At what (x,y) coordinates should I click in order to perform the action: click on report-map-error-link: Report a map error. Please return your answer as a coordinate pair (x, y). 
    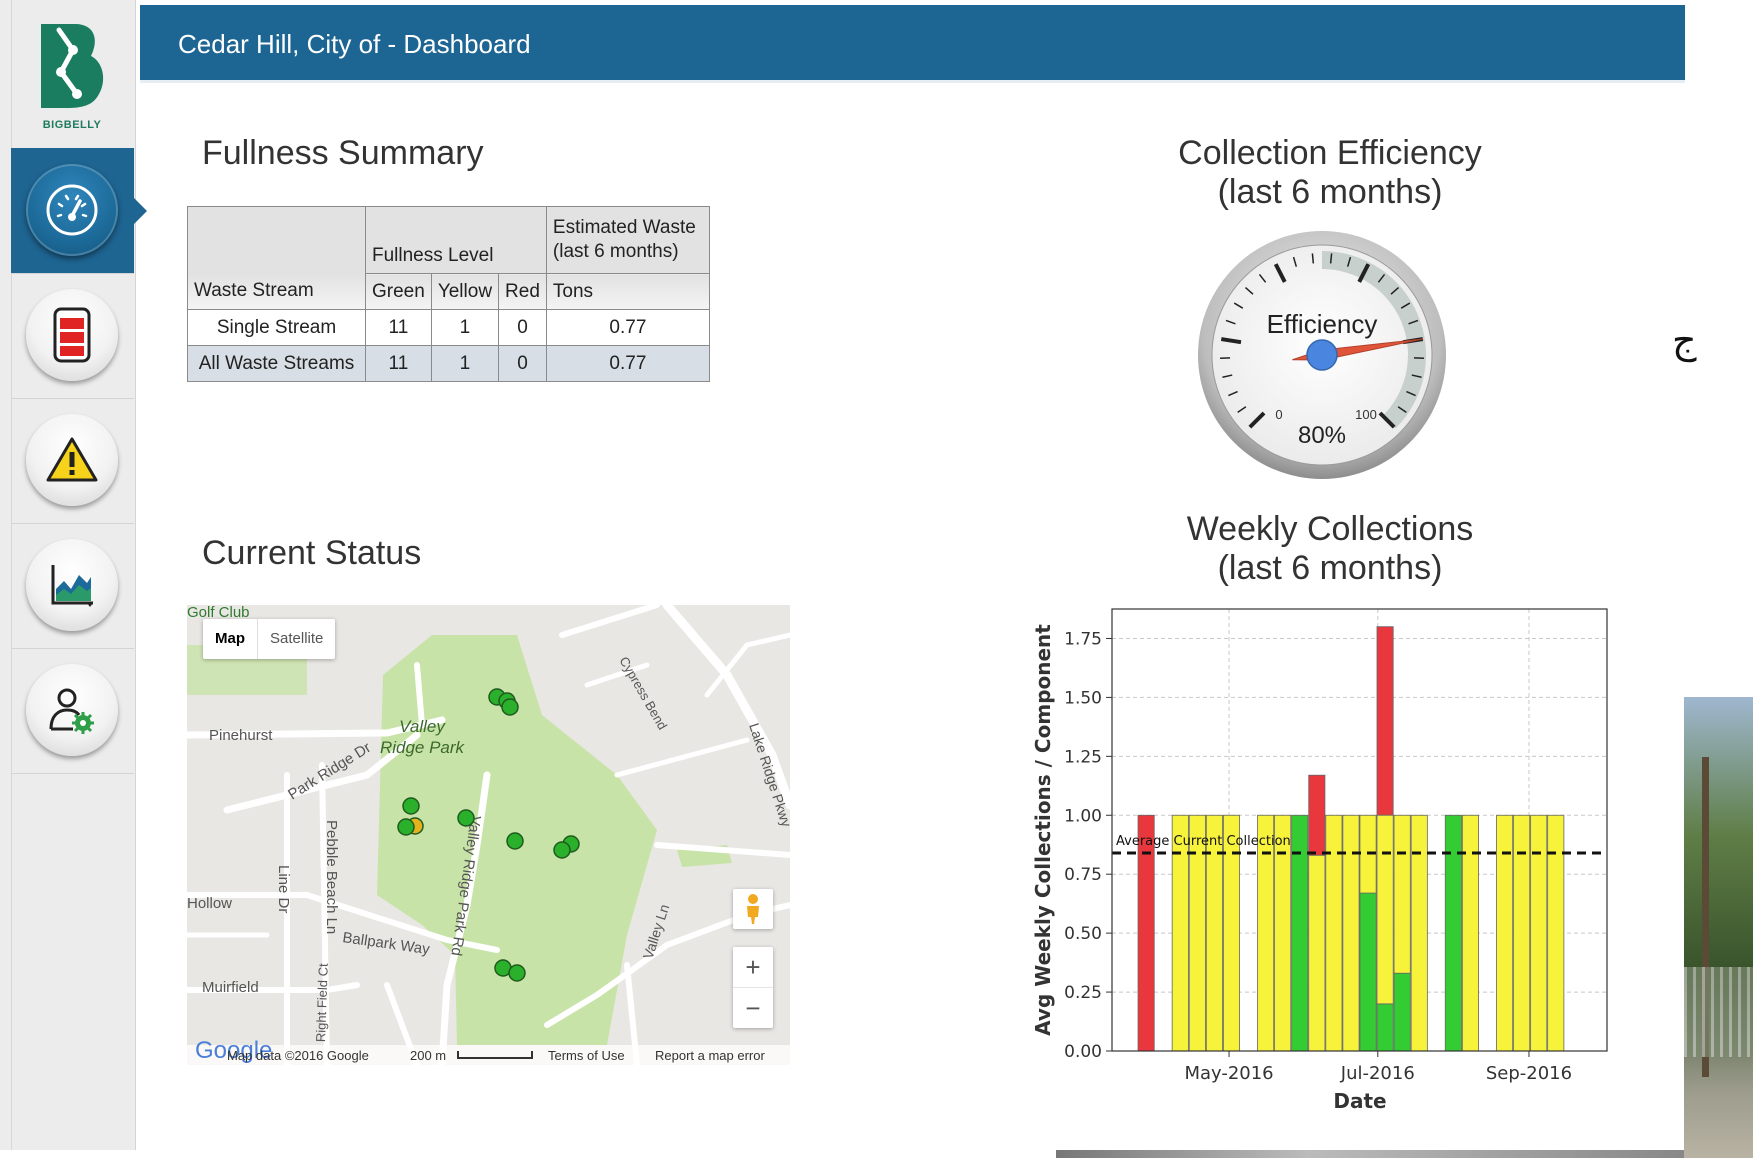
    Looking at the image, I should click on (710, 1055).